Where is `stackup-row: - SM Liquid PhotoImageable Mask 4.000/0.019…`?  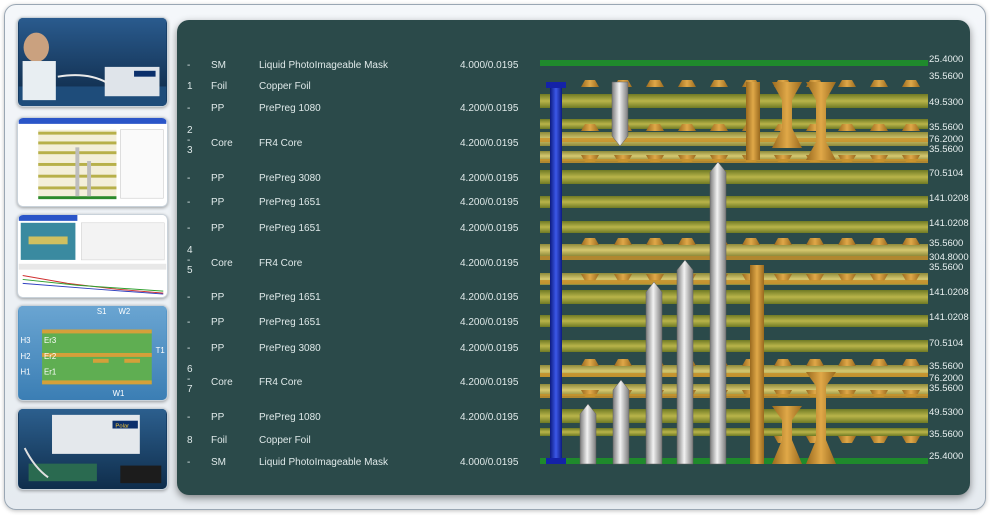
stackup-row: - SM Liquid PhotoImageable Mask 4.000/0.019… is located at coordinates (357, 66).